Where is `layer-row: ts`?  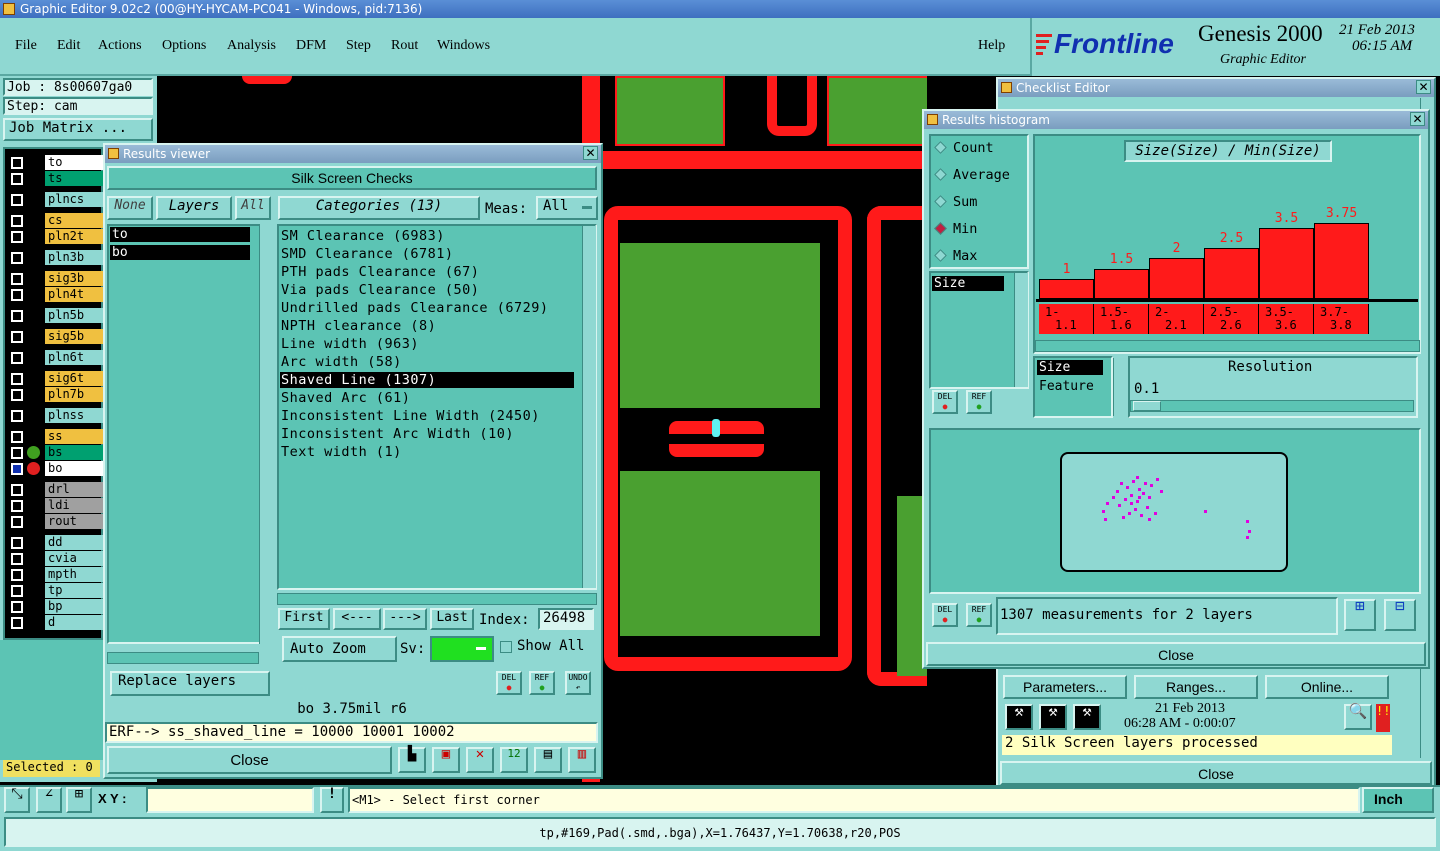
layer-row: ts is located at coordinates (56, 178).